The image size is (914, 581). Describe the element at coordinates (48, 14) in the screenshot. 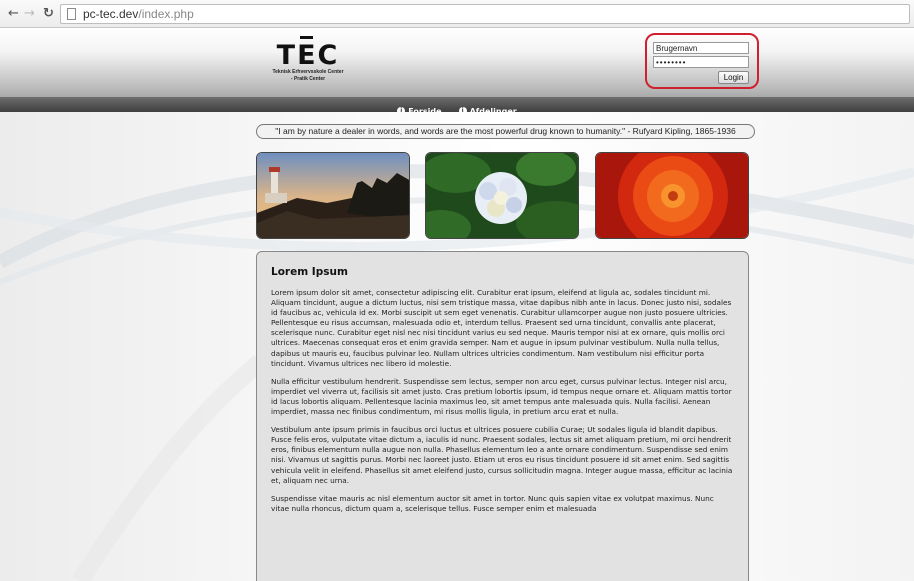

I see `reload-icon: ↻` at that location.